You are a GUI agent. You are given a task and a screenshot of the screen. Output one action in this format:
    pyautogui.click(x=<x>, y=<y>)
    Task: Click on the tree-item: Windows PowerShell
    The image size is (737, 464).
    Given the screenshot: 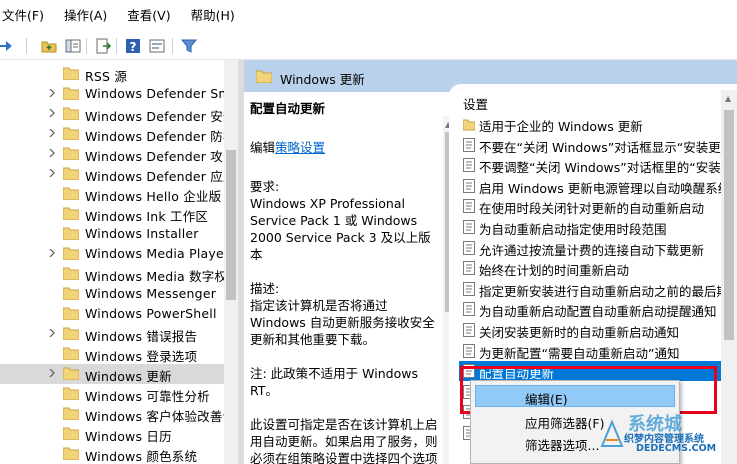 What is the action you would take?
    pyautogui.click(x=112, y=314)
    